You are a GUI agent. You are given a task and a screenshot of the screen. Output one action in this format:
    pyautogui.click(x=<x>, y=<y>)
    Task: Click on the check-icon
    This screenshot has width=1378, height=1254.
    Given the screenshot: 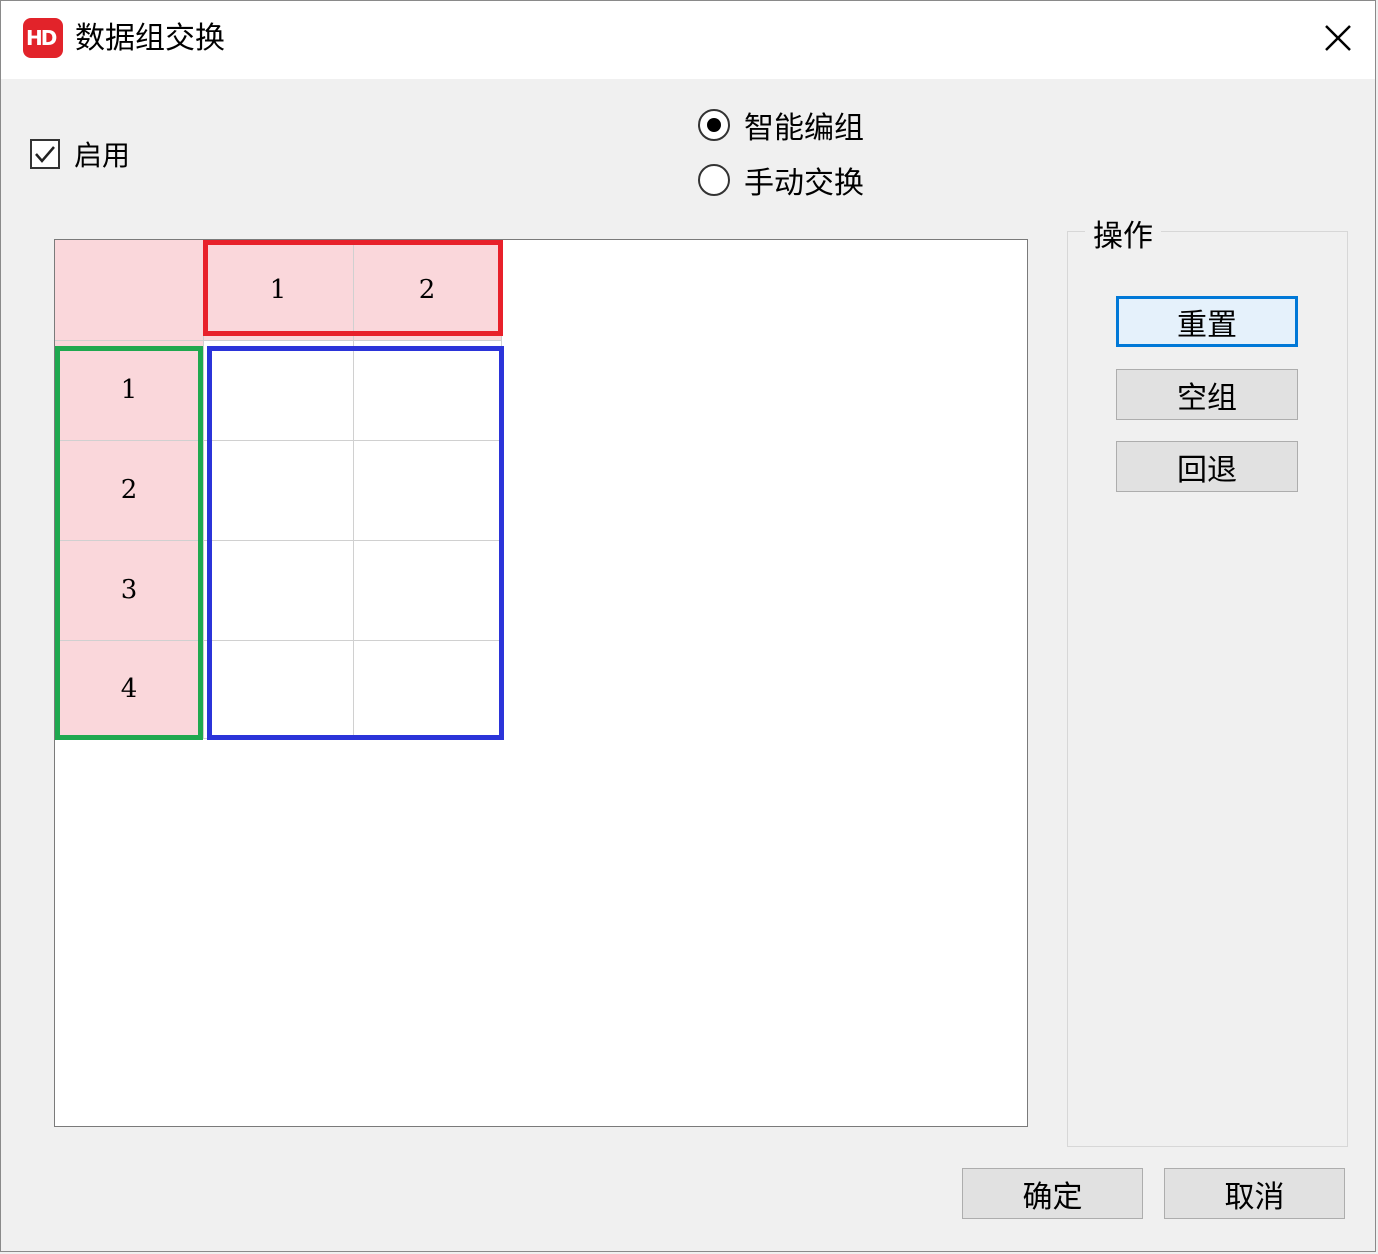 What is the action you would take?
    pyautogui.click(x=45, y=154)
    